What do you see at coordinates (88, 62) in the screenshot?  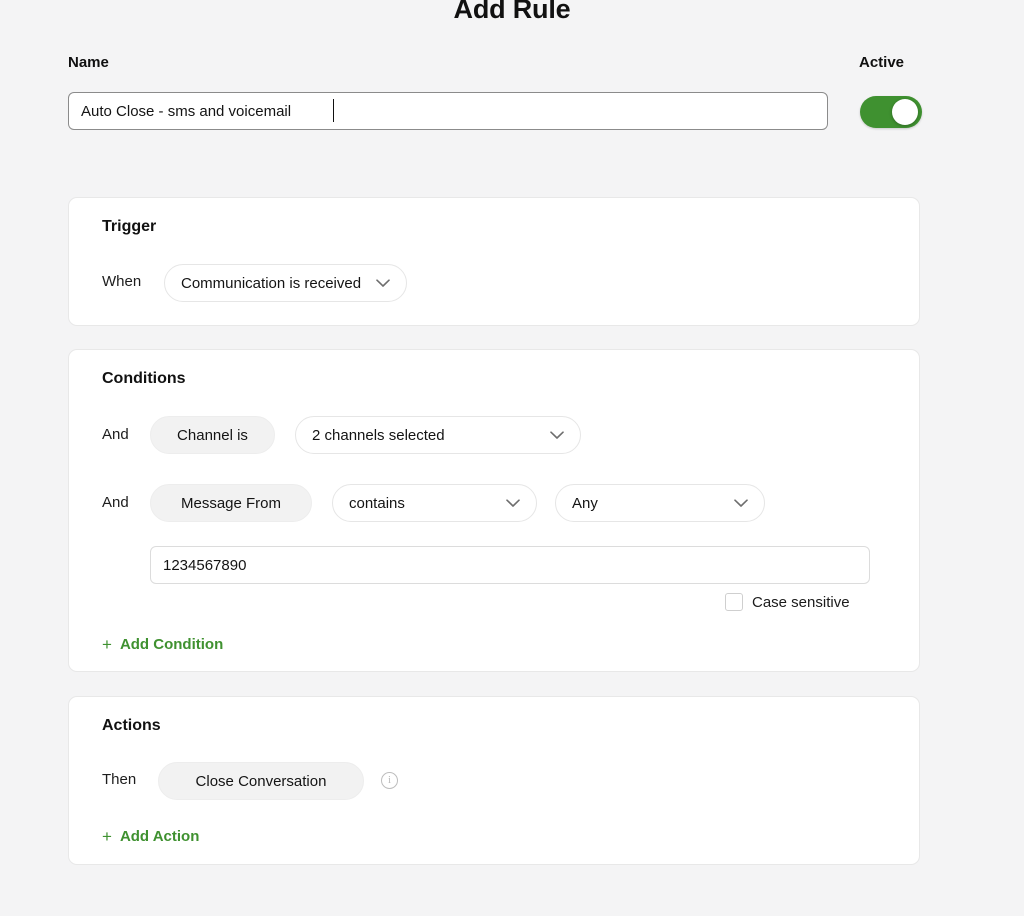 I see `name-field-label: Name` at bounding box center [88, 62].